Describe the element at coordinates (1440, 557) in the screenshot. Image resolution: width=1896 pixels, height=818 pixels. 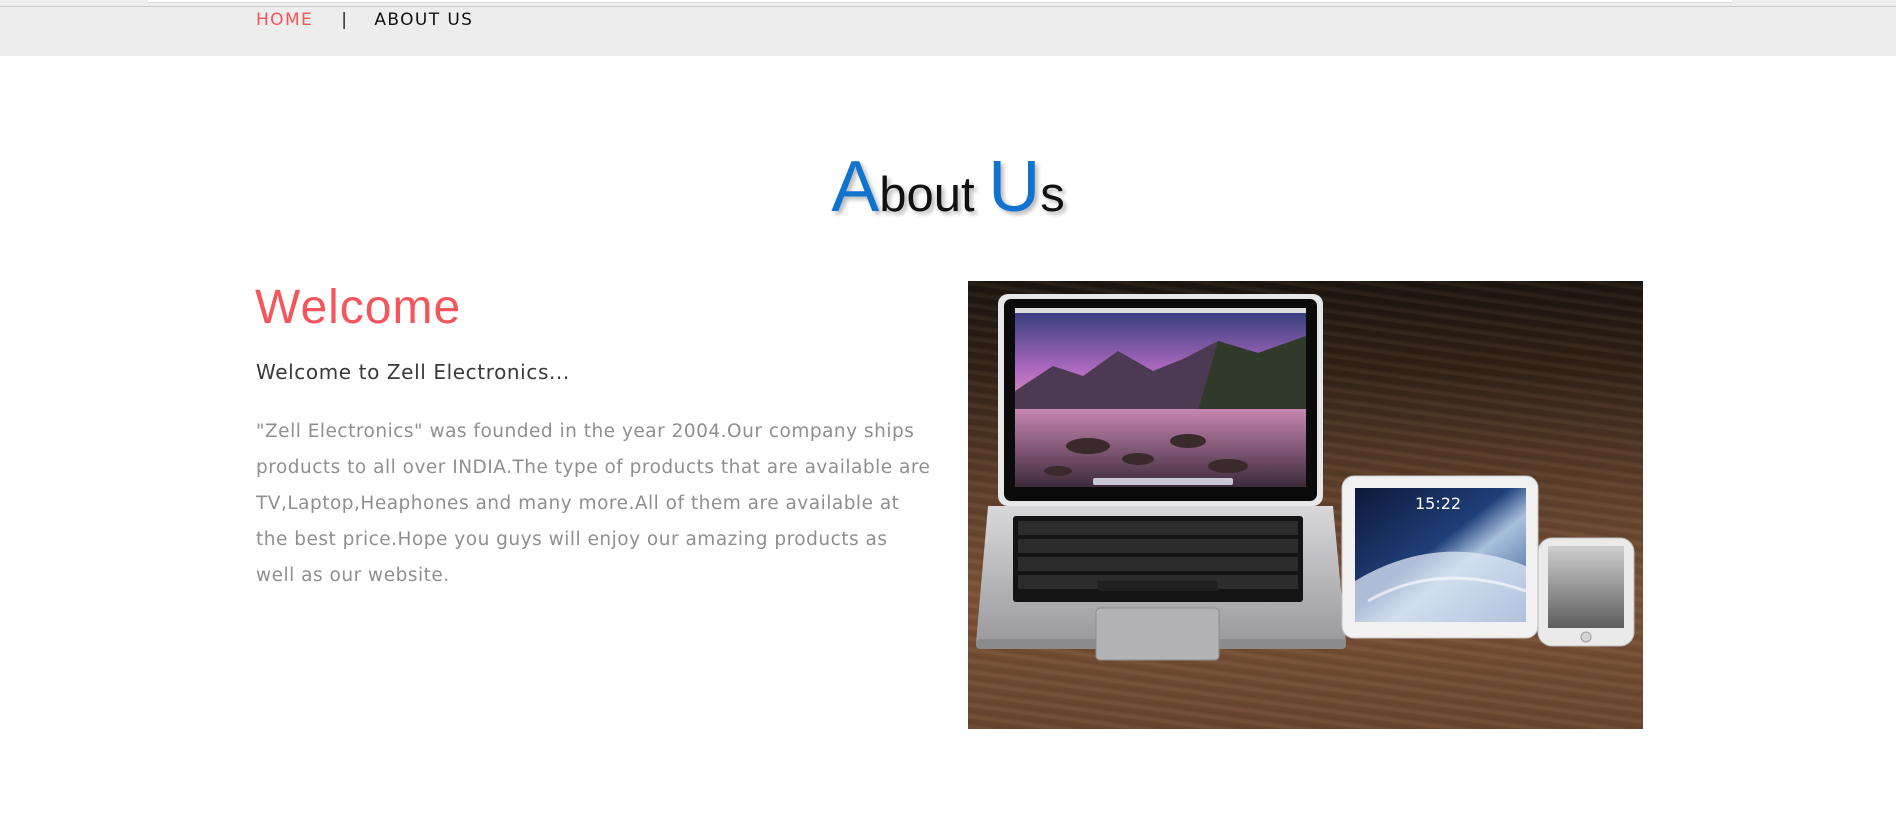
I see `tablet-icon: 15:22` at that location.